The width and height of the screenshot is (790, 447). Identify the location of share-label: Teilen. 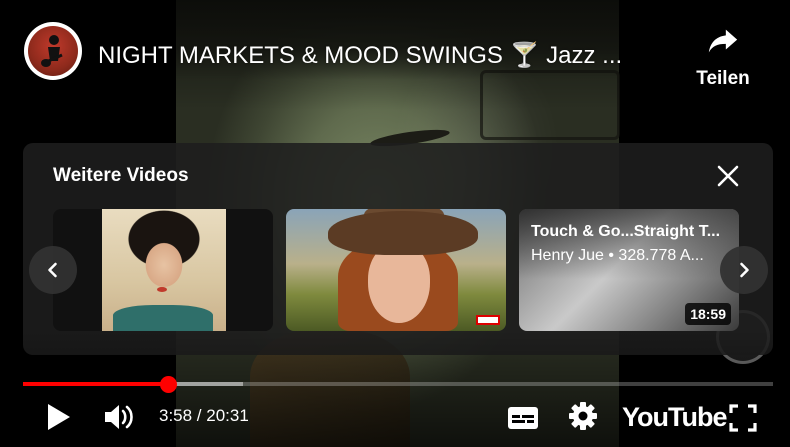
(723, 78).